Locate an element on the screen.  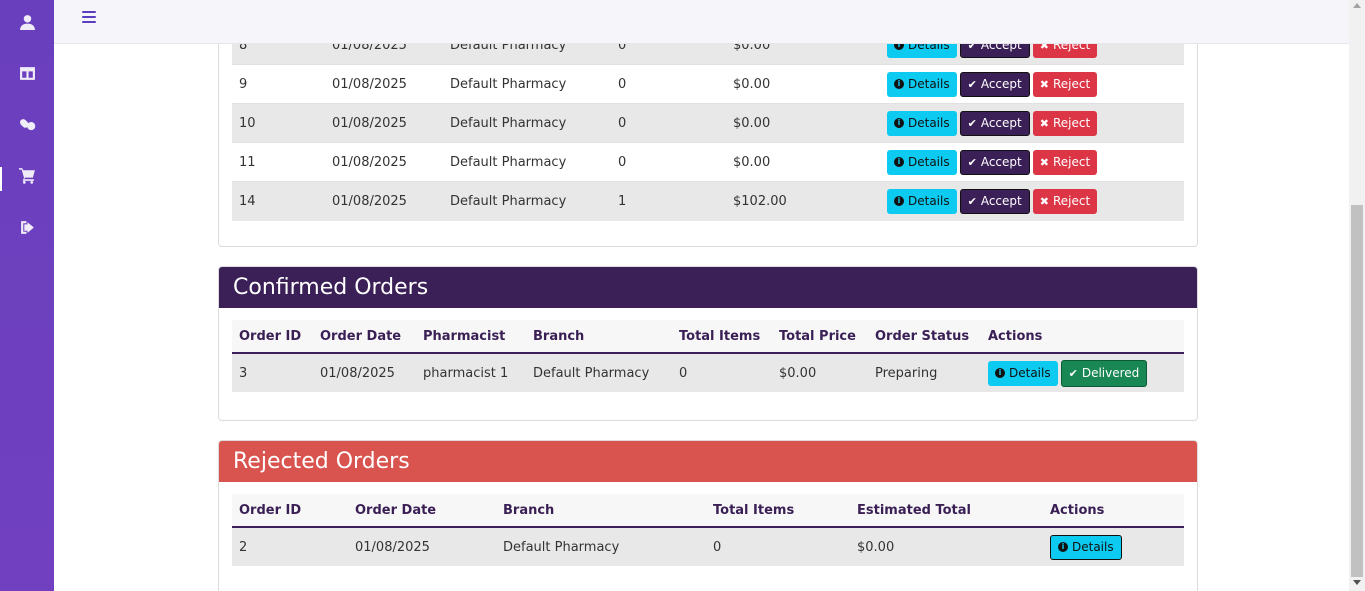
column-header: Pharmacist is located at coordinates (471, 337).